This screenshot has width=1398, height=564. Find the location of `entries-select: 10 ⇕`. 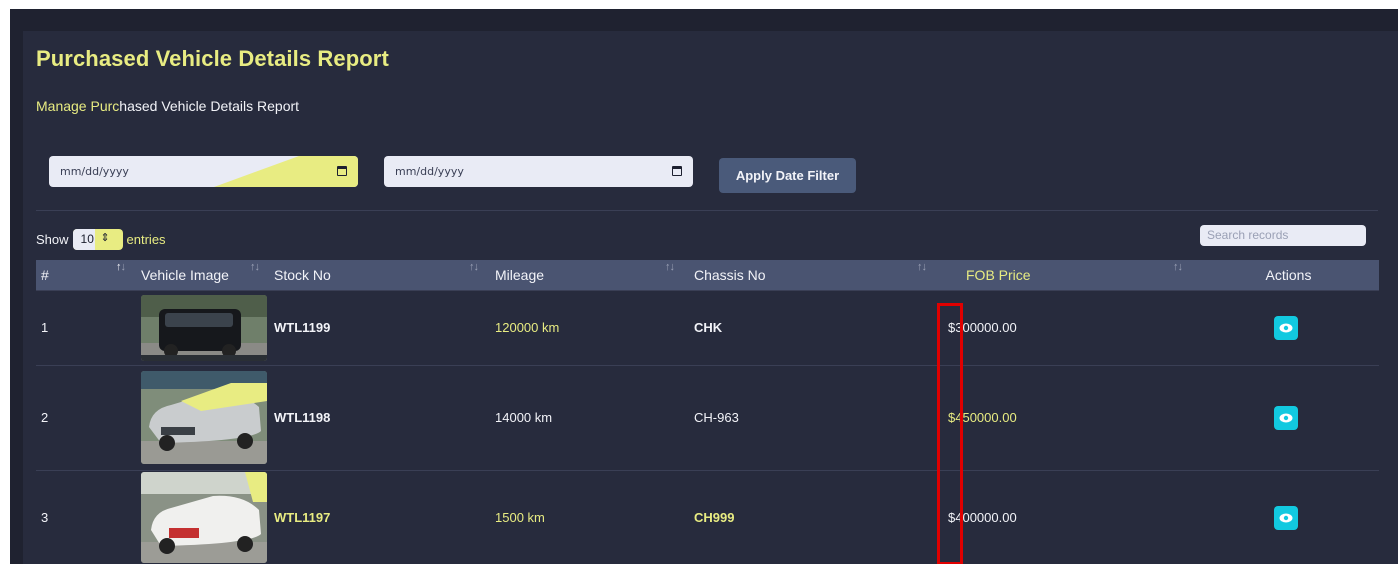

entries-select: 10 ⇕ is located at coordinates (97, 239).